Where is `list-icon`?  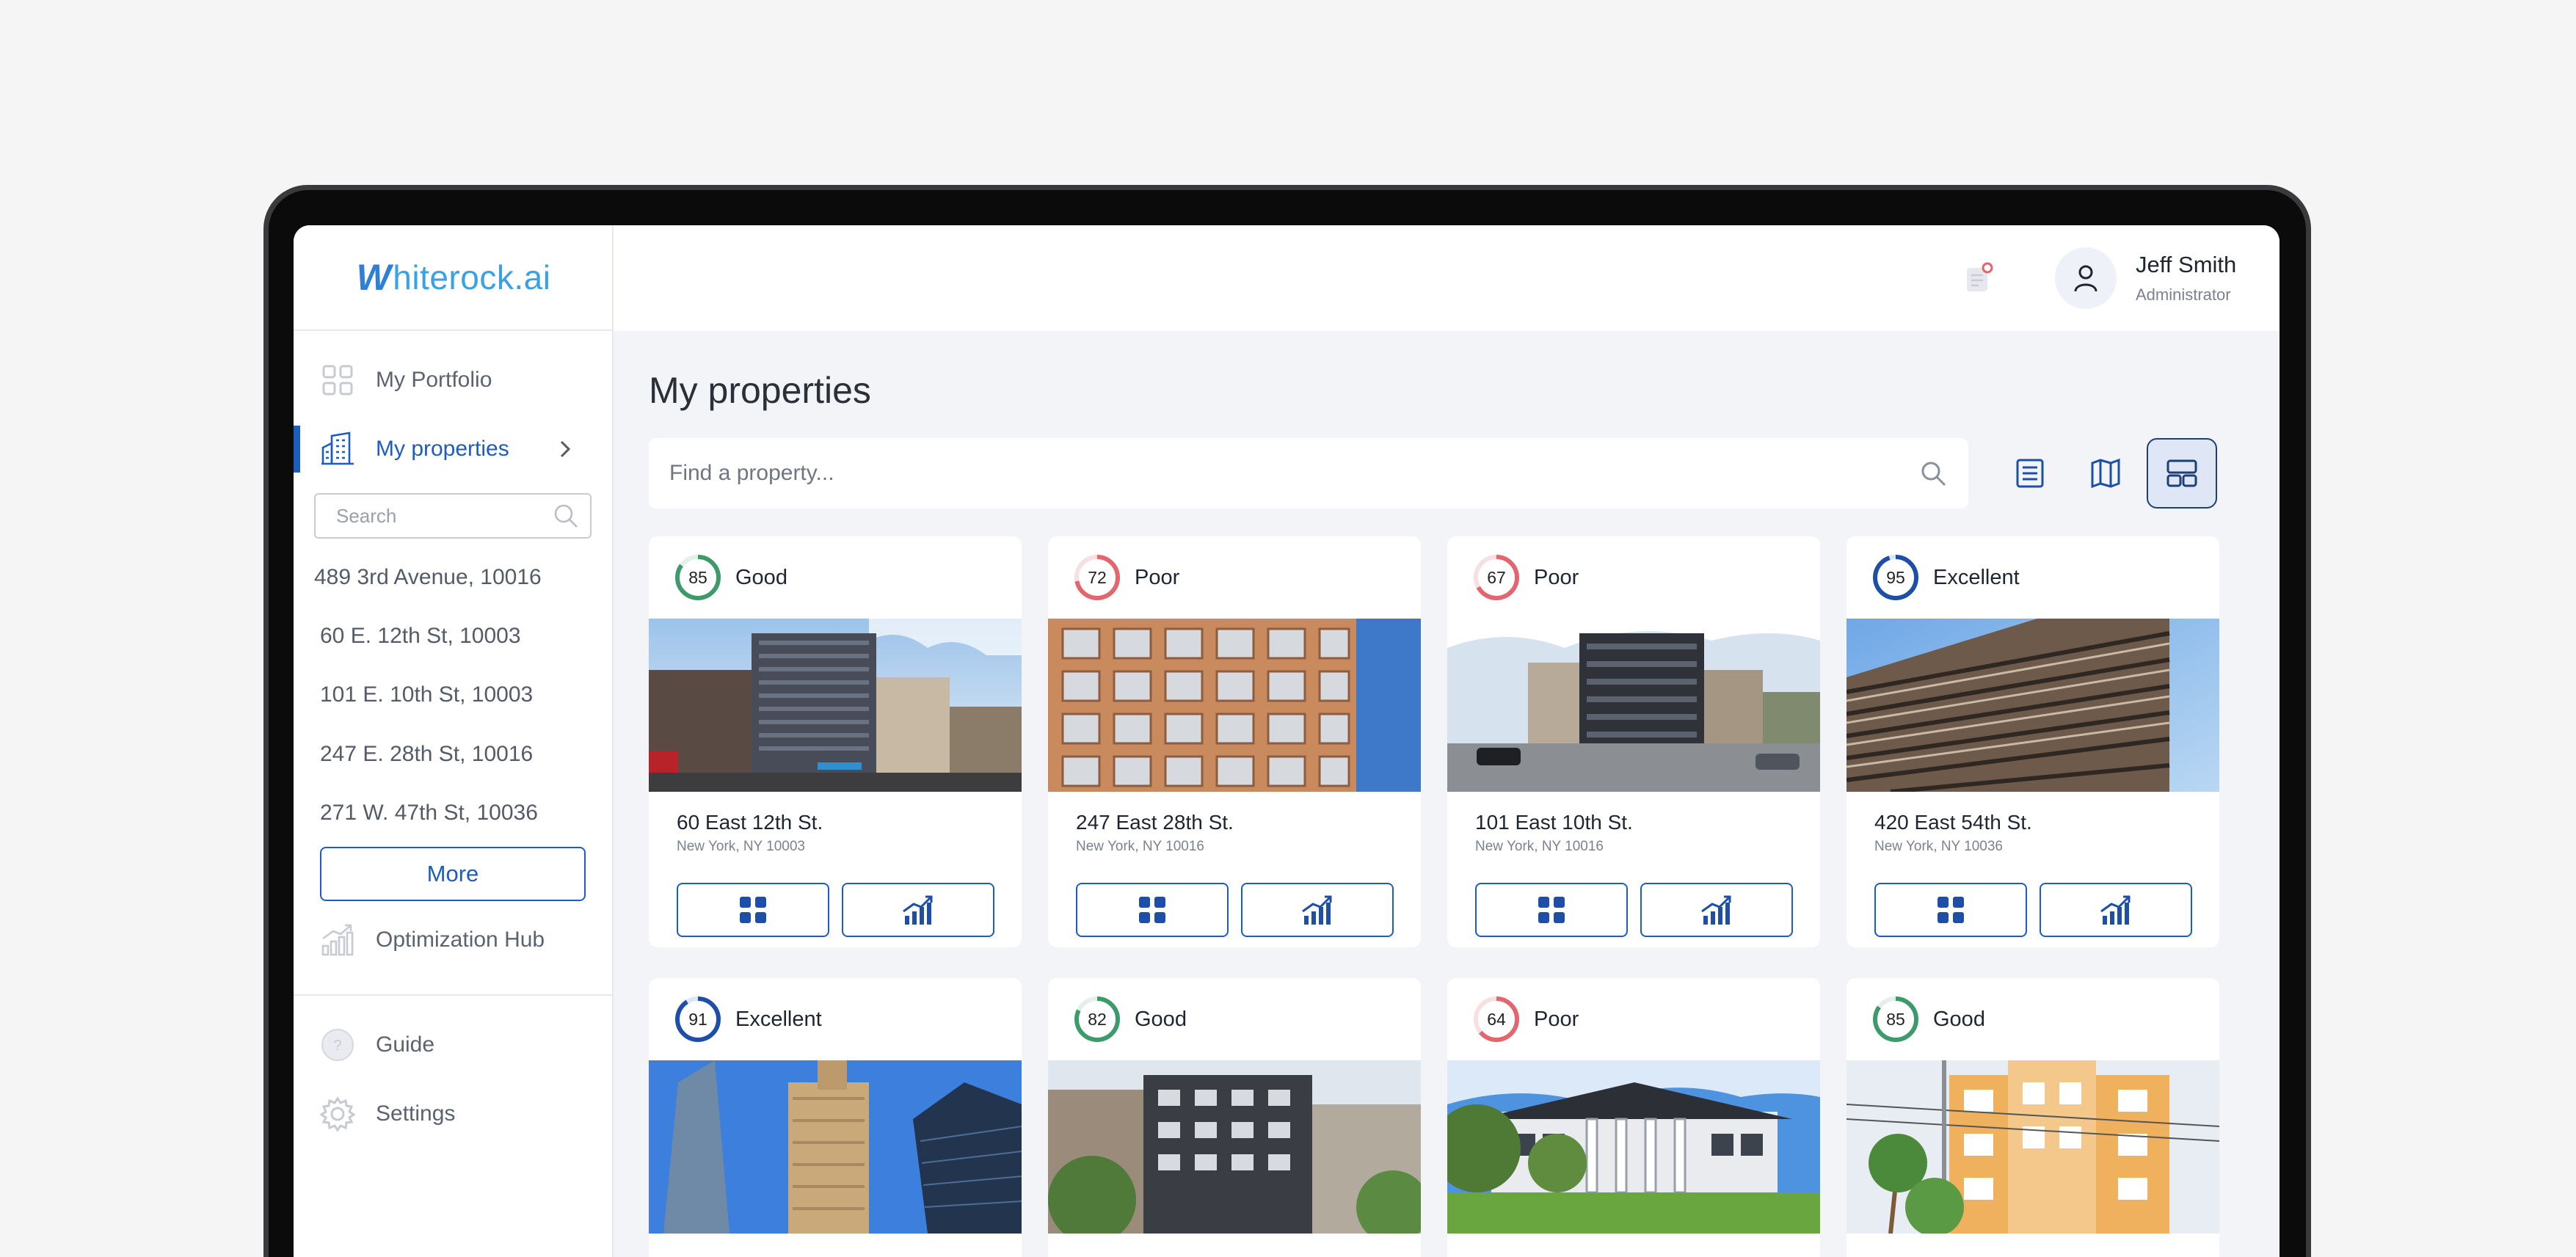 list-icon is located at coordinates (2030, 473).